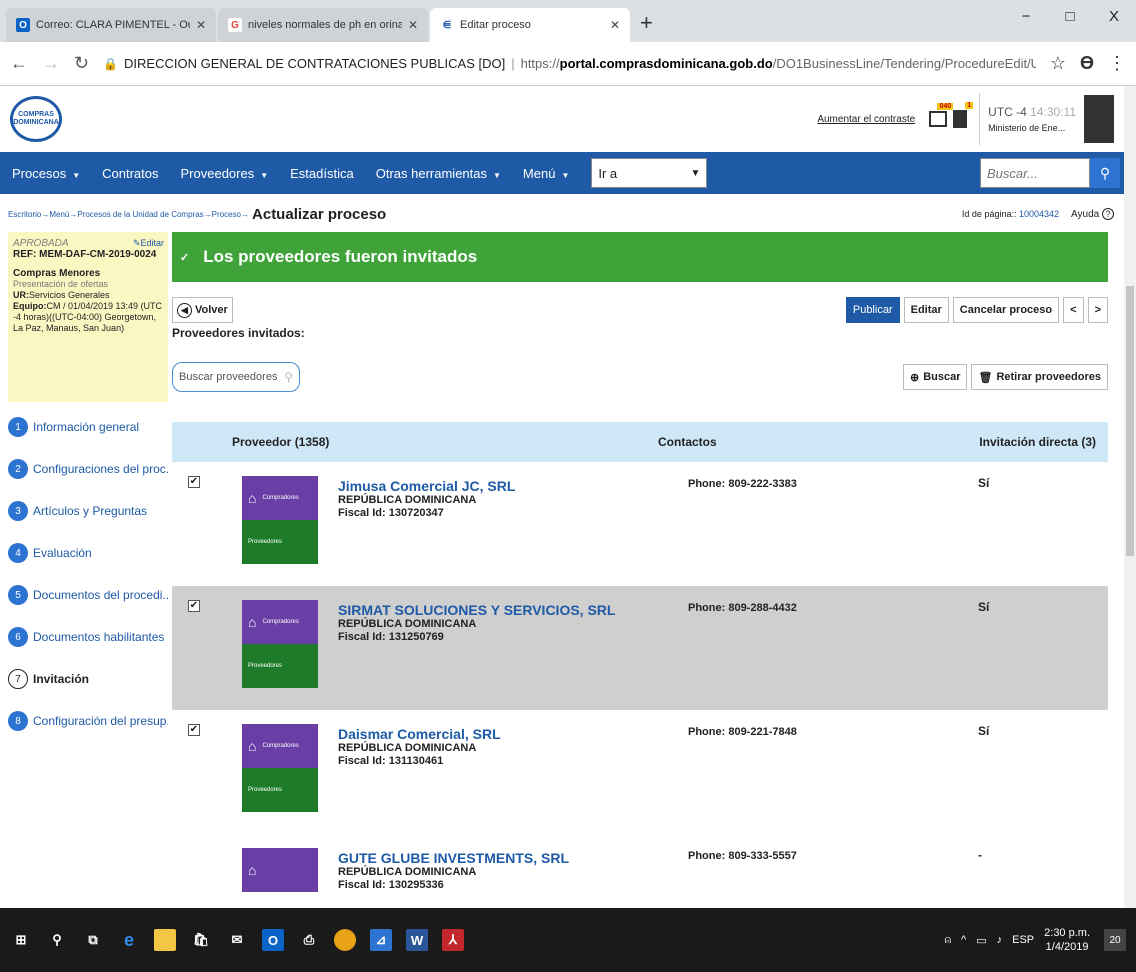  I want to click on menu-dots-icon: ⋮, so click(1117, 63).